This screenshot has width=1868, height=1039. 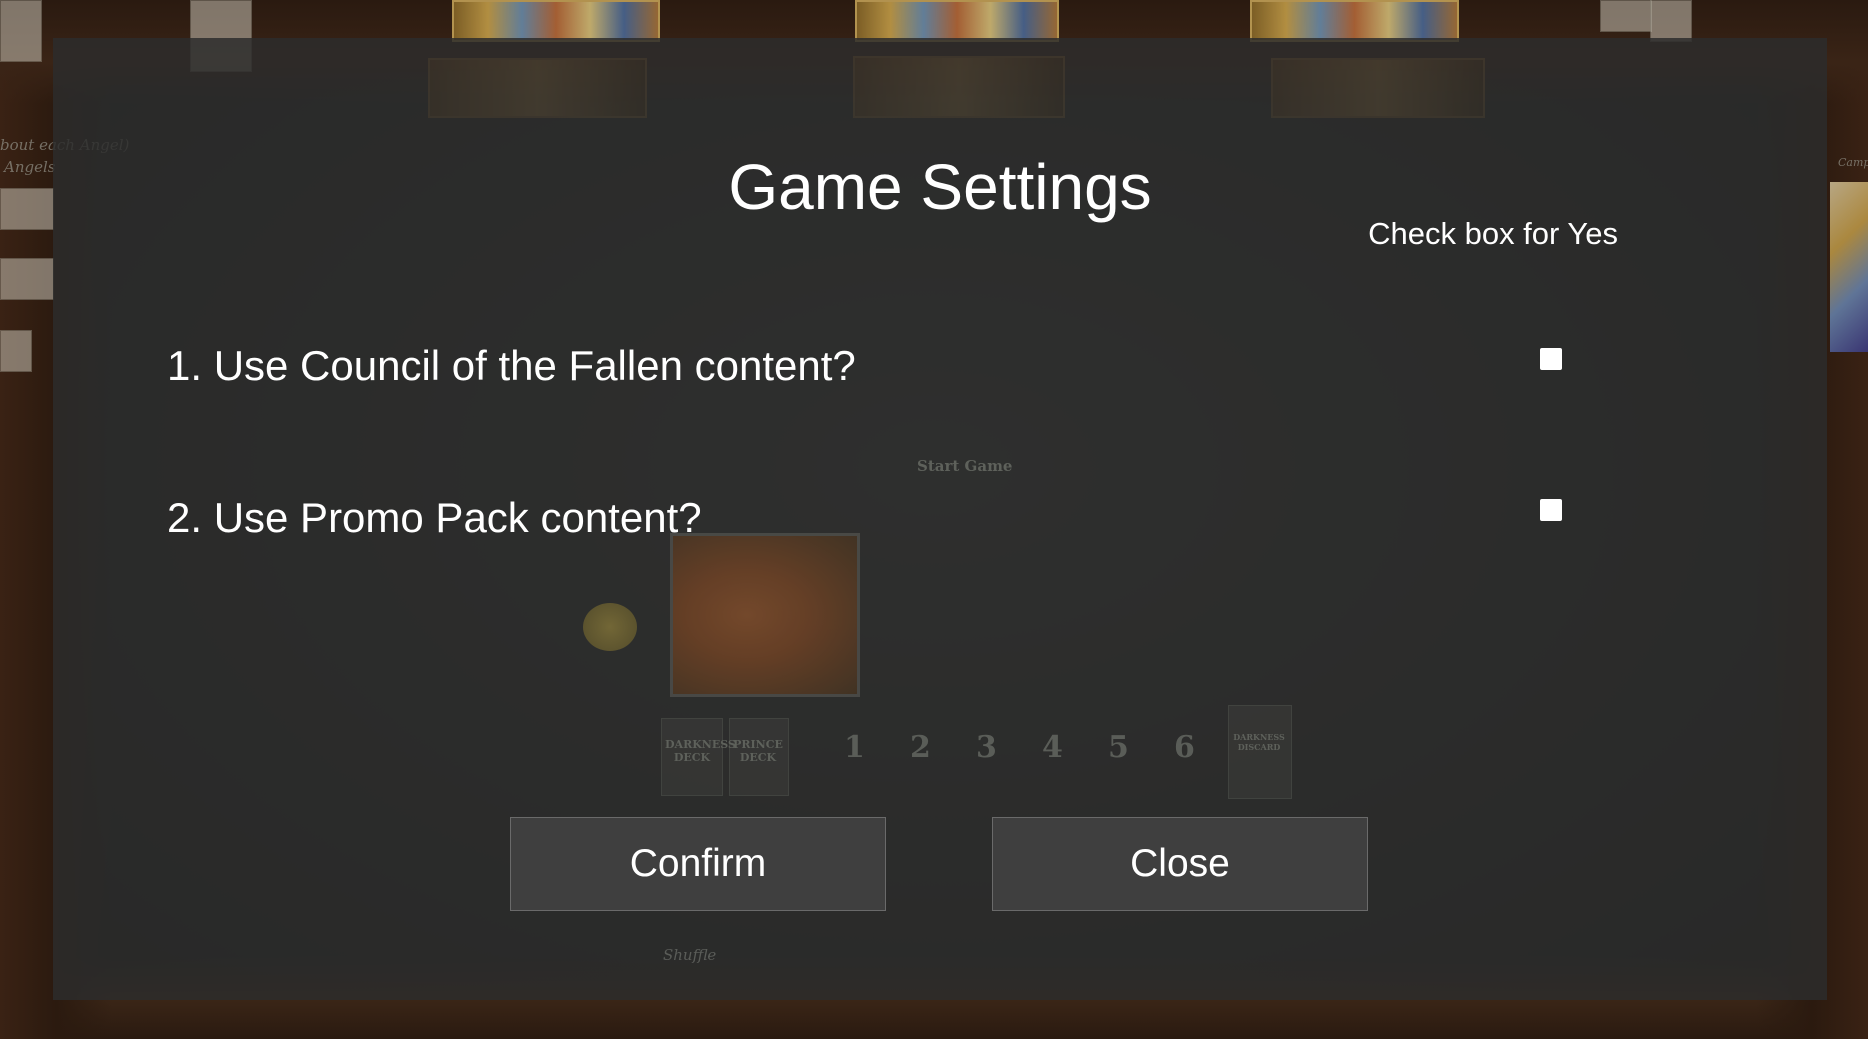 I want to click on track-number: 2, so click(x=920, y=747).